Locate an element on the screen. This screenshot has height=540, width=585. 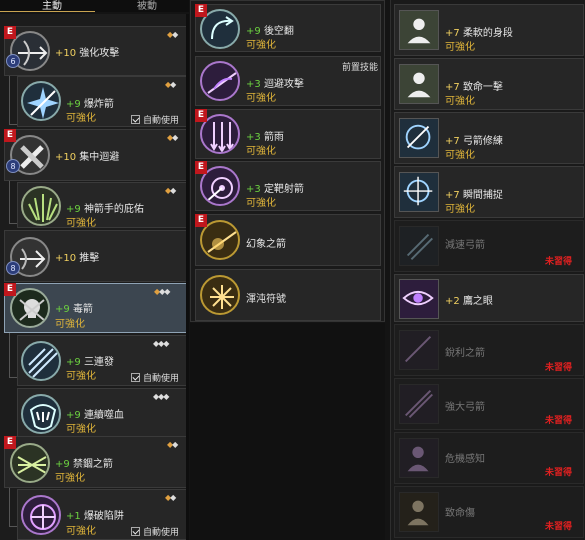
skill-card: +7 柔軟的身段 可強化 is located at coordinates (489, 30).